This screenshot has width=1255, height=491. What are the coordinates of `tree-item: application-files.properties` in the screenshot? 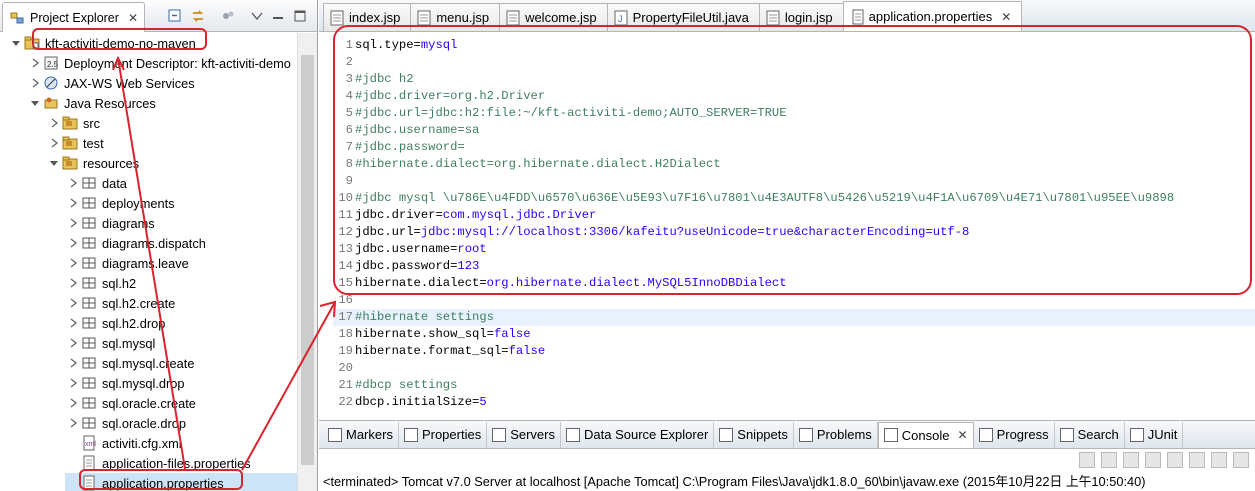 It's located at (181, 463).